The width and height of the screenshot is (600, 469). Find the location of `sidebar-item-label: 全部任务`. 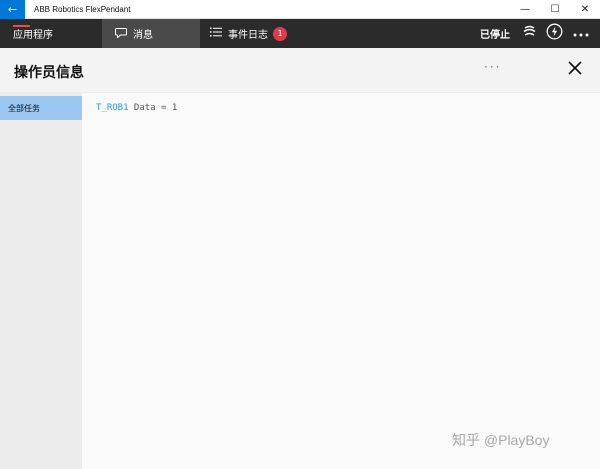

sidebar-item-label: 全部任务 is located at coordinates (24, 108).